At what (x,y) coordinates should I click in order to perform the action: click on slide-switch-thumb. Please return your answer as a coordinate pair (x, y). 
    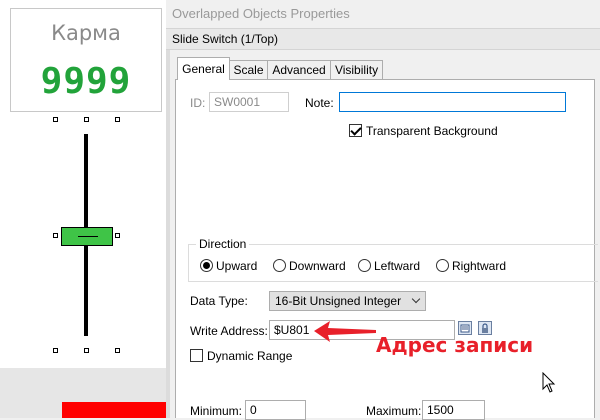
    Looking at the image, I should click on (87, 236).